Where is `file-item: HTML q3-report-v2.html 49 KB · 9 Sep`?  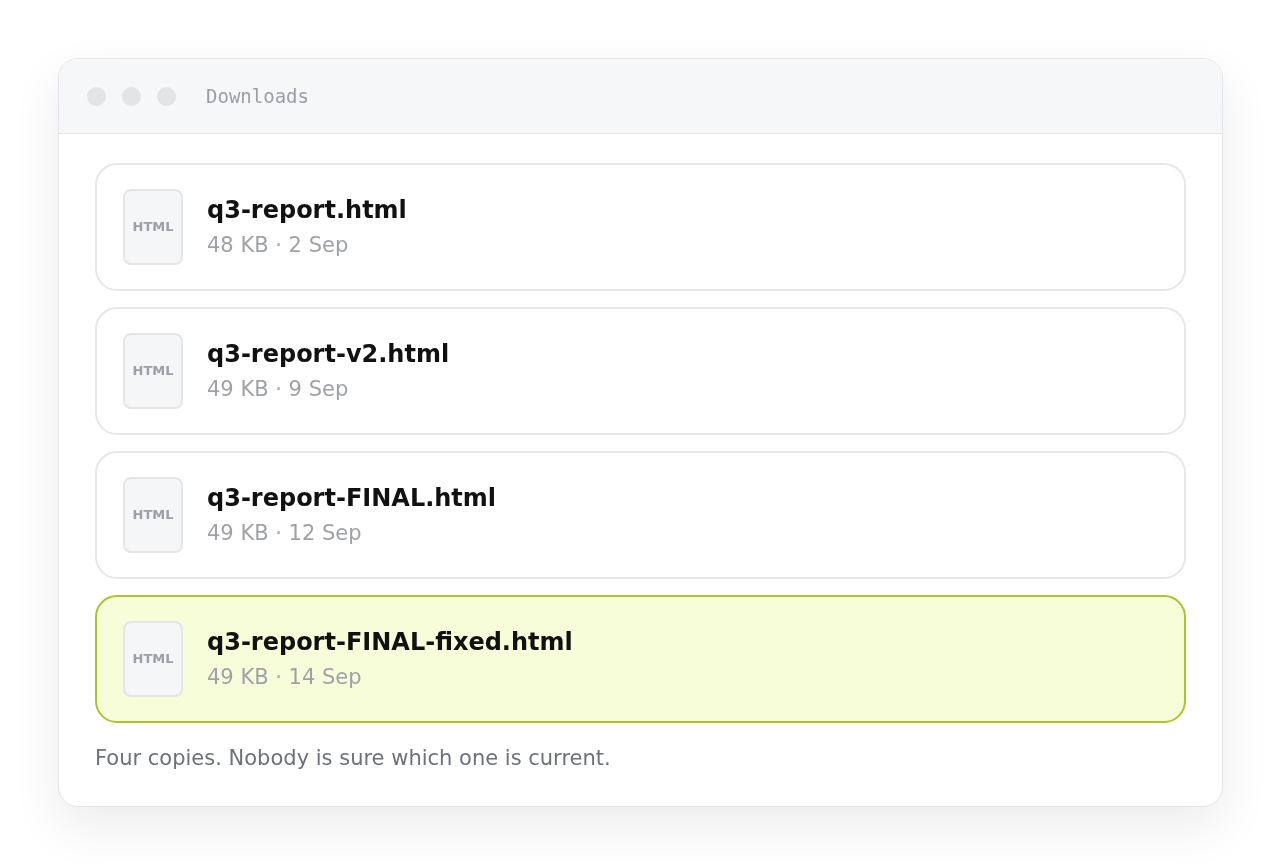
file-item: HTML q3-report-v2.html 49 KB · 9 Sep is located at coordinates (640, 371).